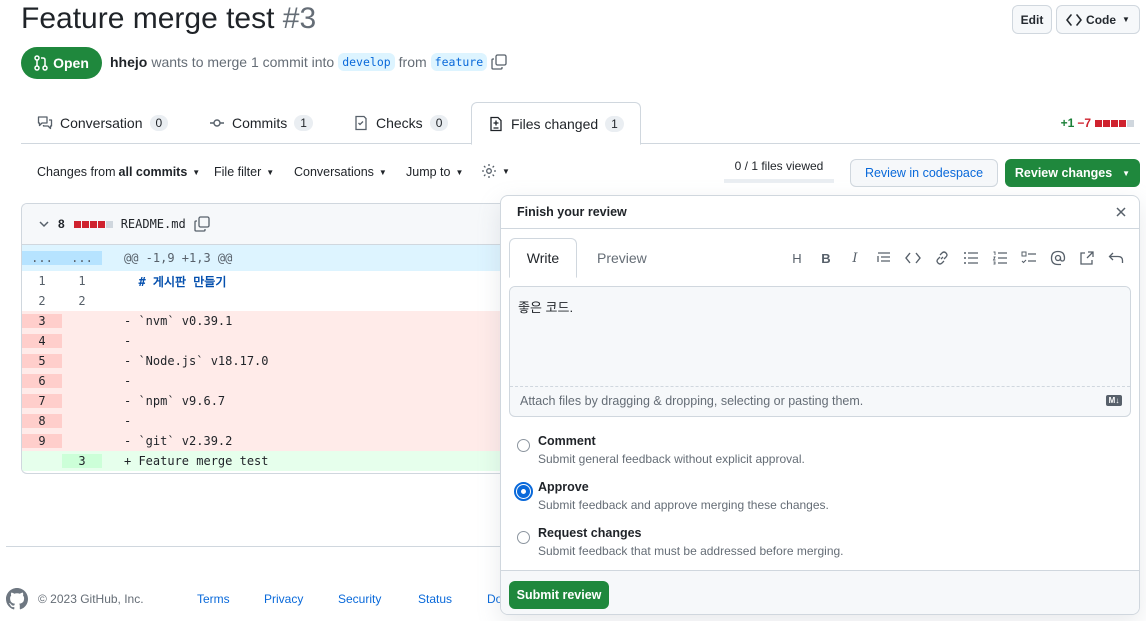 The width and height of the screenshot is (1146, 621). I want to click on link-icon, so click(942, 258).